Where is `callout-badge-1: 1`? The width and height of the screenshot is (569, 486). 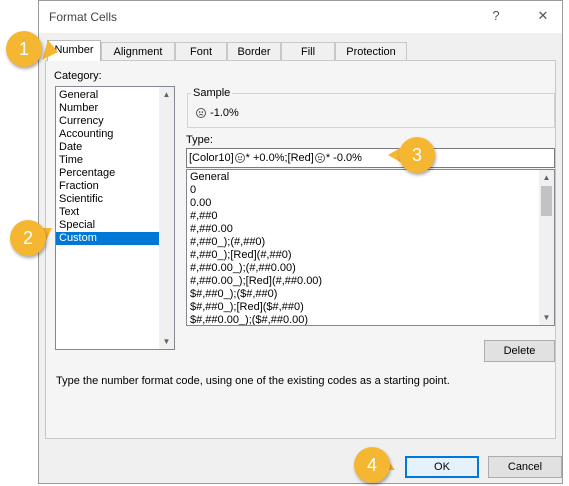
callout-badge-1: 1 is located at coordinates (24, 49).